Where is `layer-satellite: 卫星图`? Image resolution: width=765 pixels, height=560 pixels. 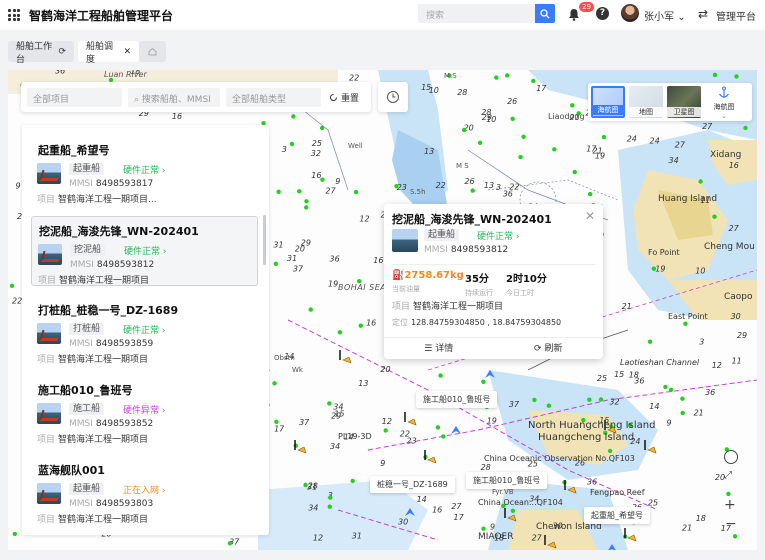
layer-satellite: 卫星图 is located at coordinates (684, 102).